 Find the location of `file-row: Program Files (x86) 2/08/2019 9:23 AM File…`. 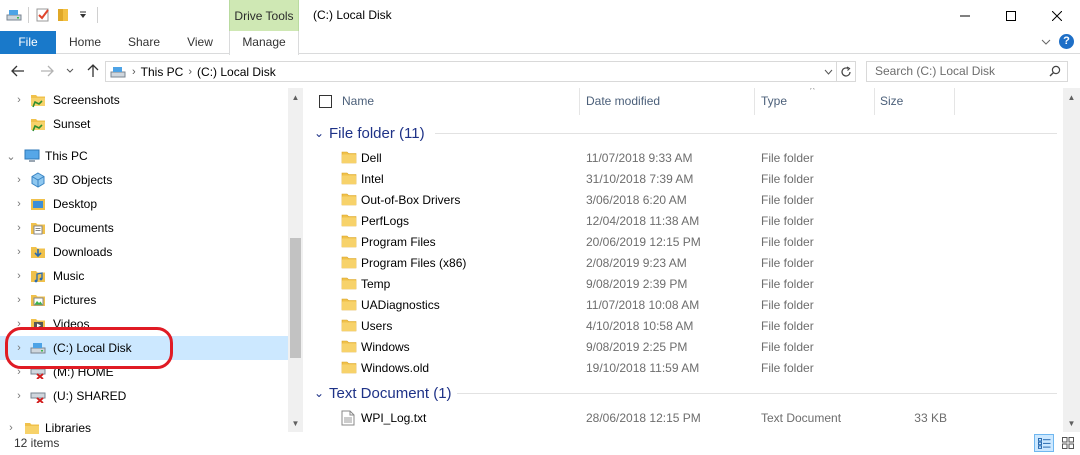

file-row: Program Files (x86) 2/08/2019 9:23 AM File… is located at coordinates (681, 262).